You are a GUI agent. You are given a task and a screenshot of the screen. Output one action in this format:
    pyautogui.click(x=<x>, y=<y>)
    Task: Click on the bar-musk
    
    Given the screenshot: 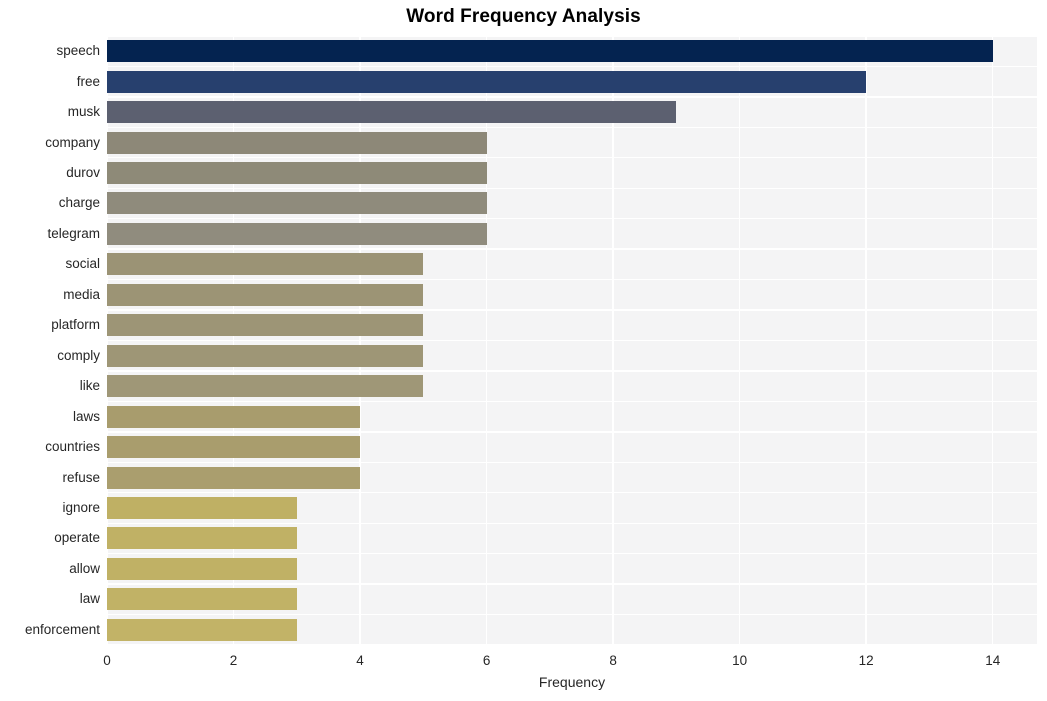 What is the action you would take?
    pyautogui.click(x=392, y=112)
    